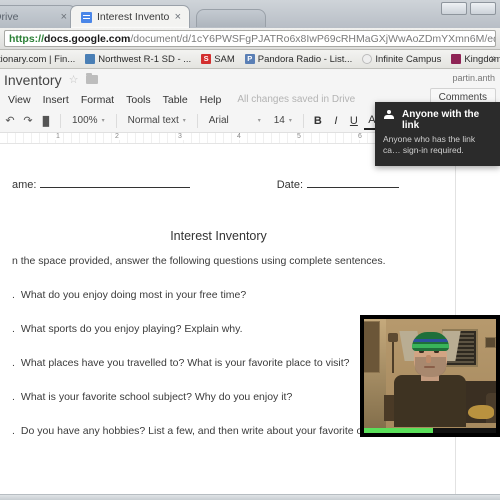 This screenshot has height=500, width=500. What do you see at coordinates (490, 342) in the screenshot?
I see `wall-picture` at bounding box center [490, 342].